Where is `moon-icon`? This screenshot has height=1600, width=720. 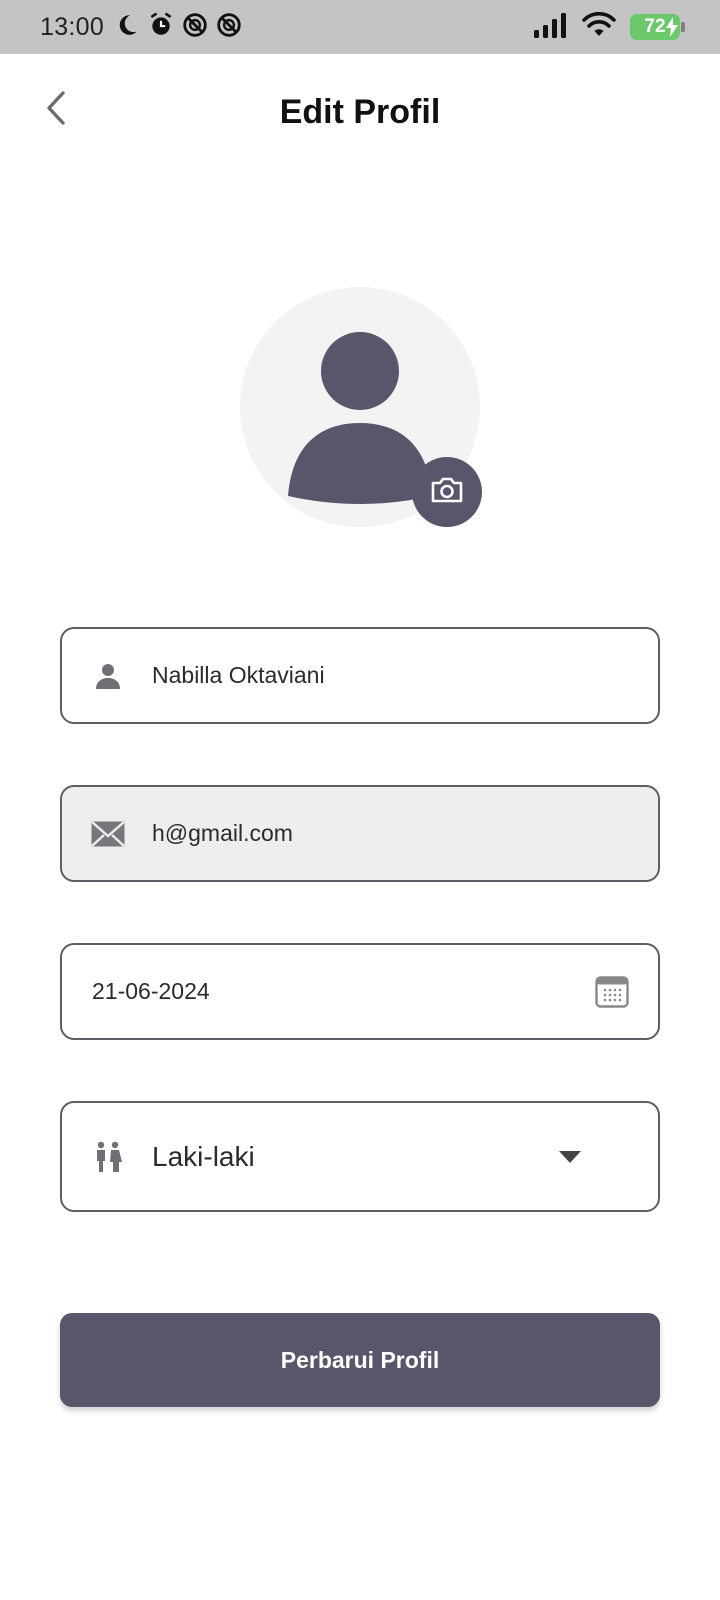 moon-icon is located at coordinates (127, 27).